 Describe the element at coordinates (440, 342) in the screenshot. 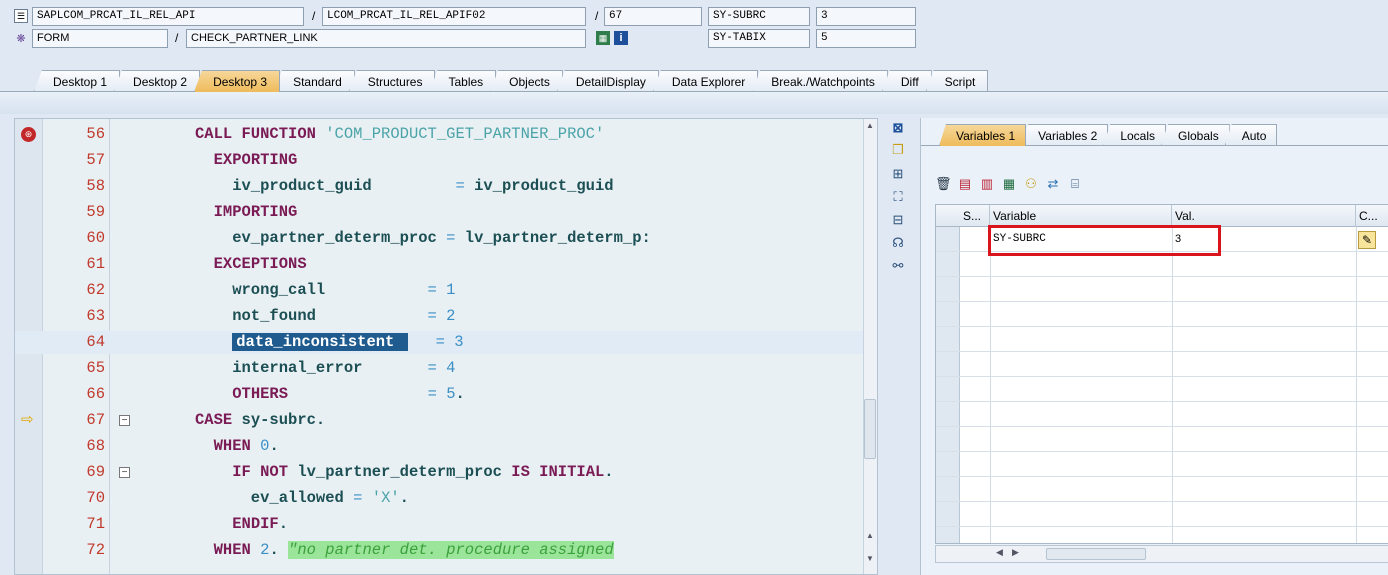

I see `code-line: 64 data_inconsistent = 3` at that location.